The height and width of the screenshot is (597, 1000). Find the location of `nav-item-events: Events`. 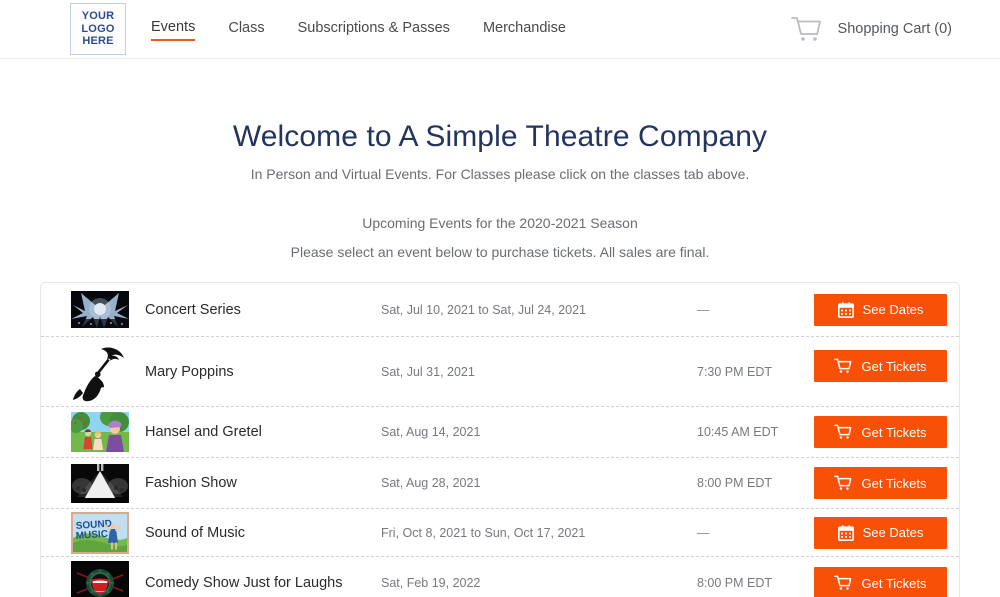

nav-item-events: Events is located at coordinates (173, 29).